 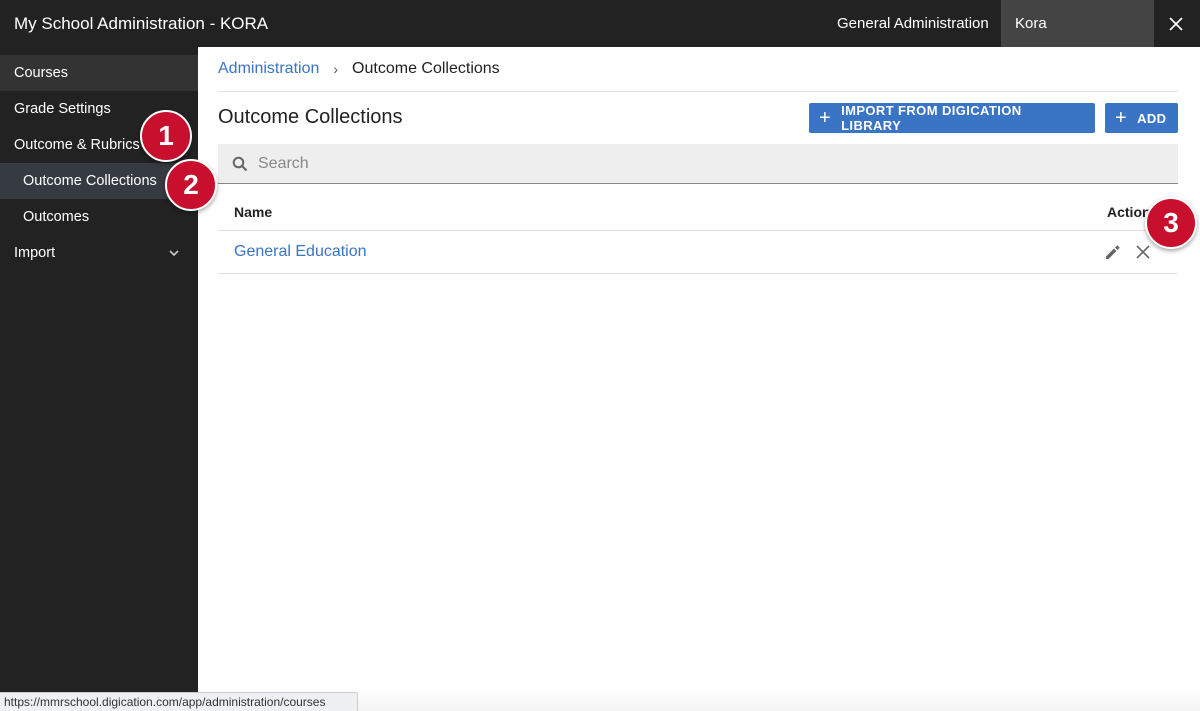 What do you see at coordinates (1143, 252) in the screenshot?
I see `delete-icon` at bounding box center [1143, 252].